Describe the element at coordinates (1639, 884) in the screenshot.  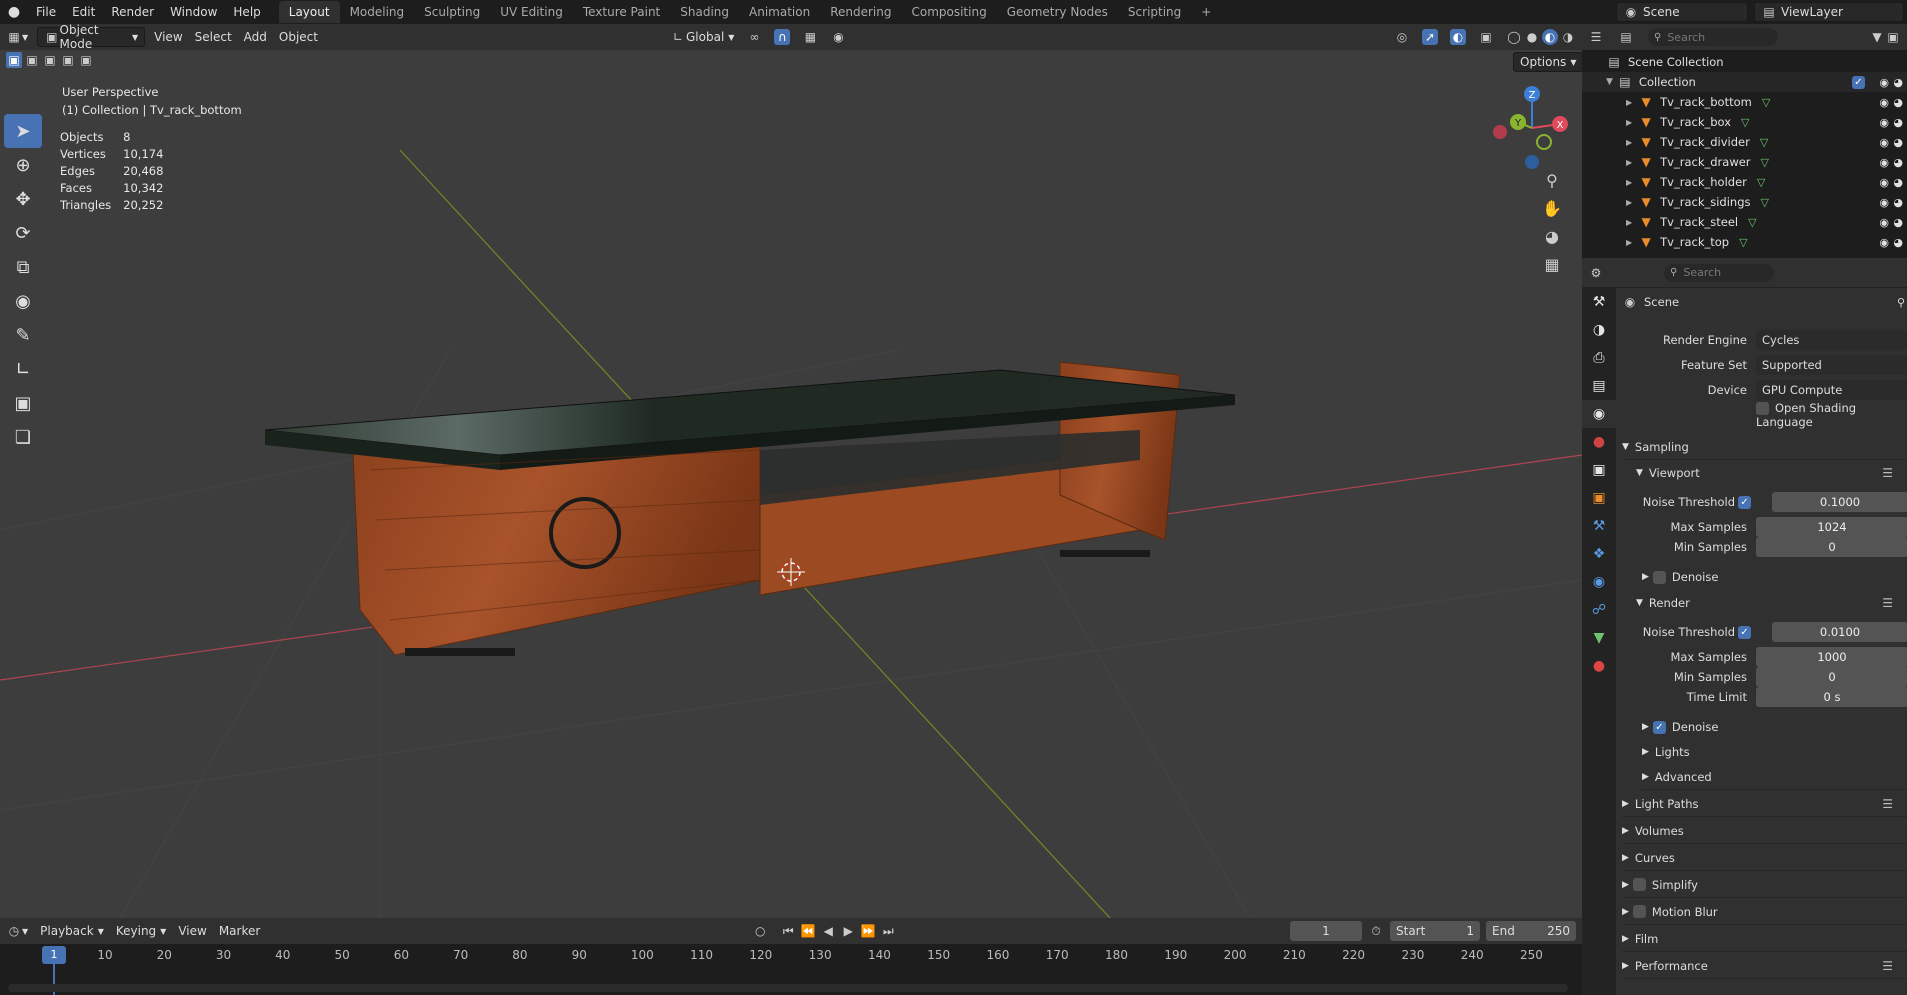
I see `simplify-checkbox` at that location.